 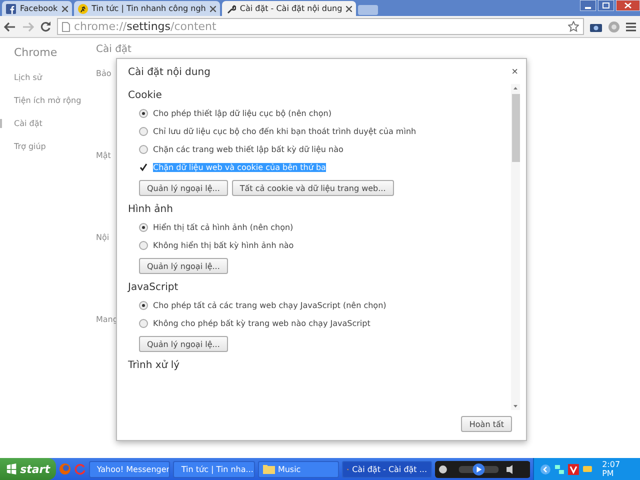 I want to click on arrow-circle-icon, so click(x=546, y=469).